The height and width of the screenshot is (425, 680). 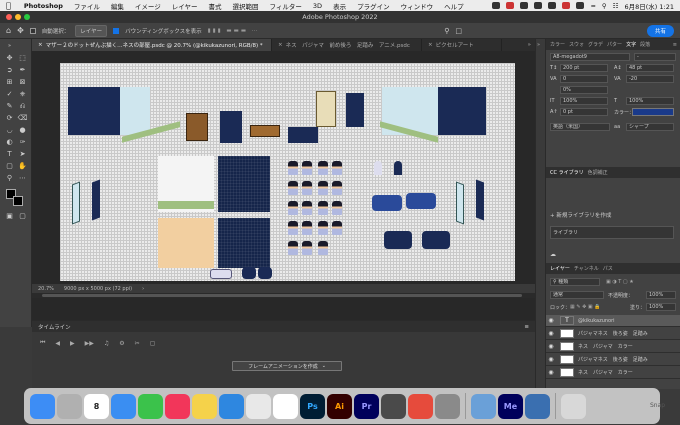 I want to click on launchpad-icon, so click(x=69, y=406).